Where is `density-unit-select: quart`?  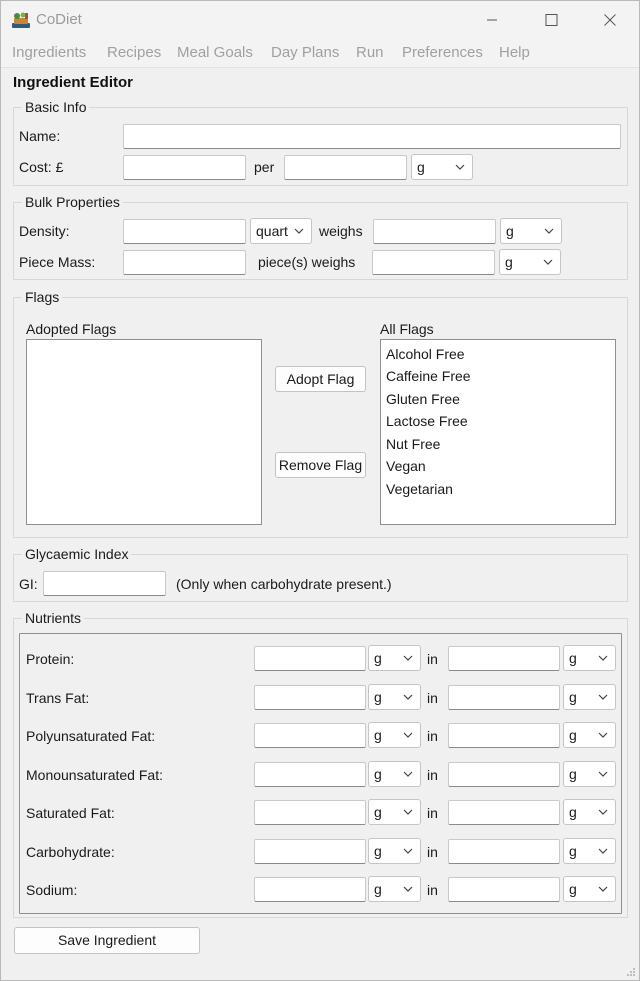
density-unit-select: quart is located at coordinates (281, 231).